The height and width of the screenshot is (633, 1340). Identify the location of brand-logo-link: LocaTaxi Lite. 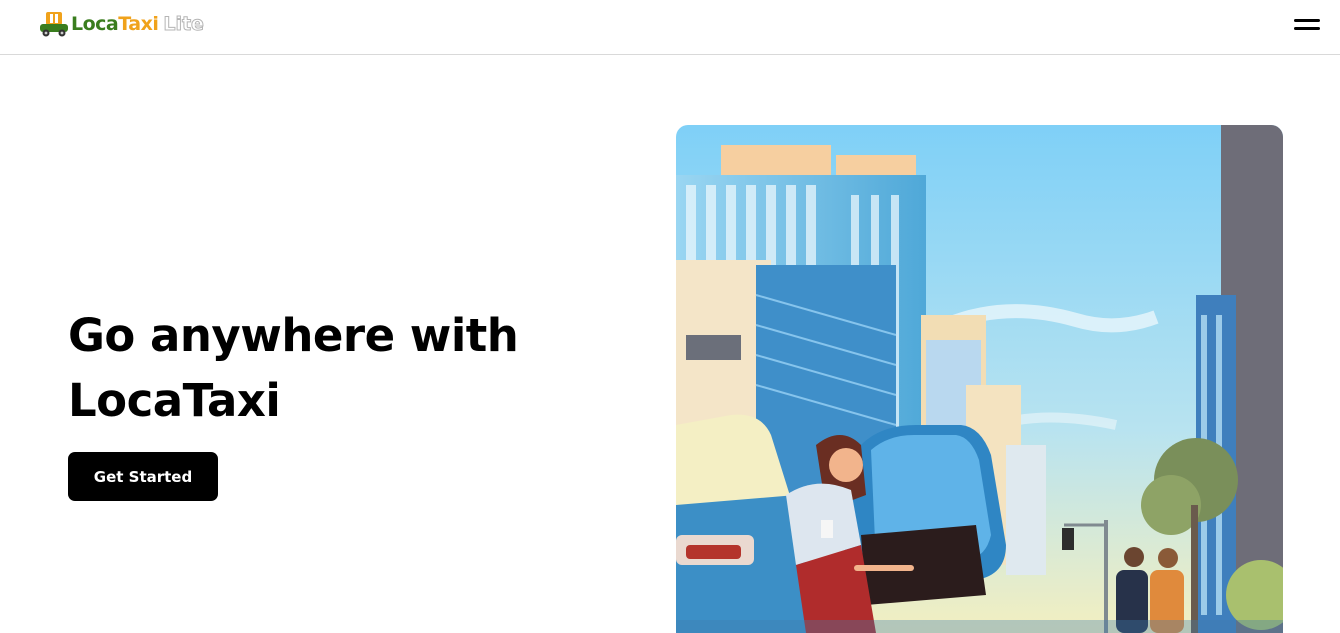
(121, 24).